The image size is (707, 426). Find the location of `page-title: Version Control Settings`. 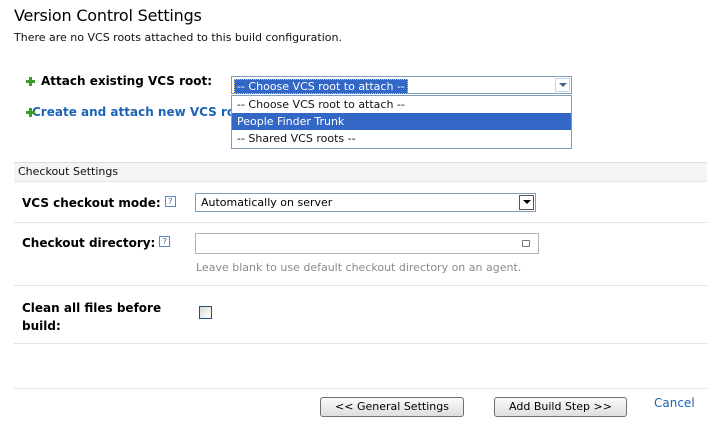

page-title: Version Control Settings is located at coordinates (108, 15).